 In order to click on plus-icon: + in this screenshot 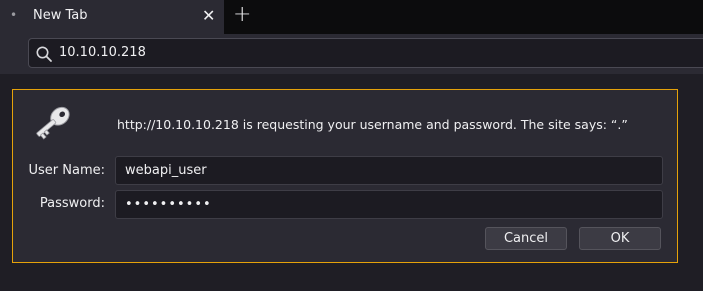, I will do `click(242, 14)`.